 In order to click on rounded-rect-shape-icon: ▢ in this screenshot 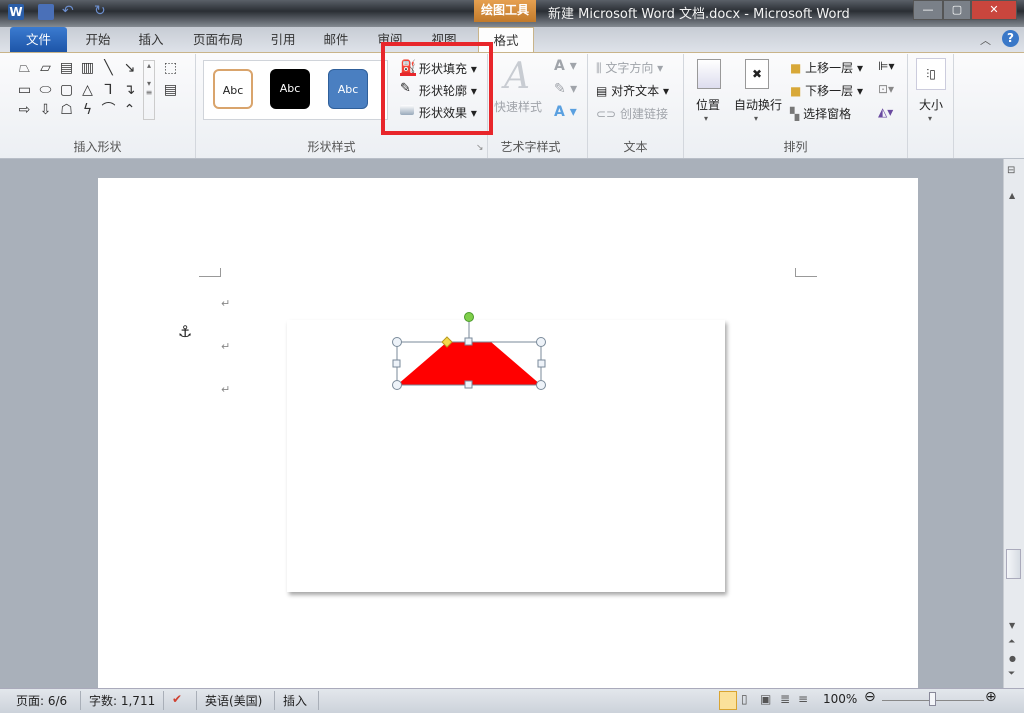, I will do `click(66, 90)`.